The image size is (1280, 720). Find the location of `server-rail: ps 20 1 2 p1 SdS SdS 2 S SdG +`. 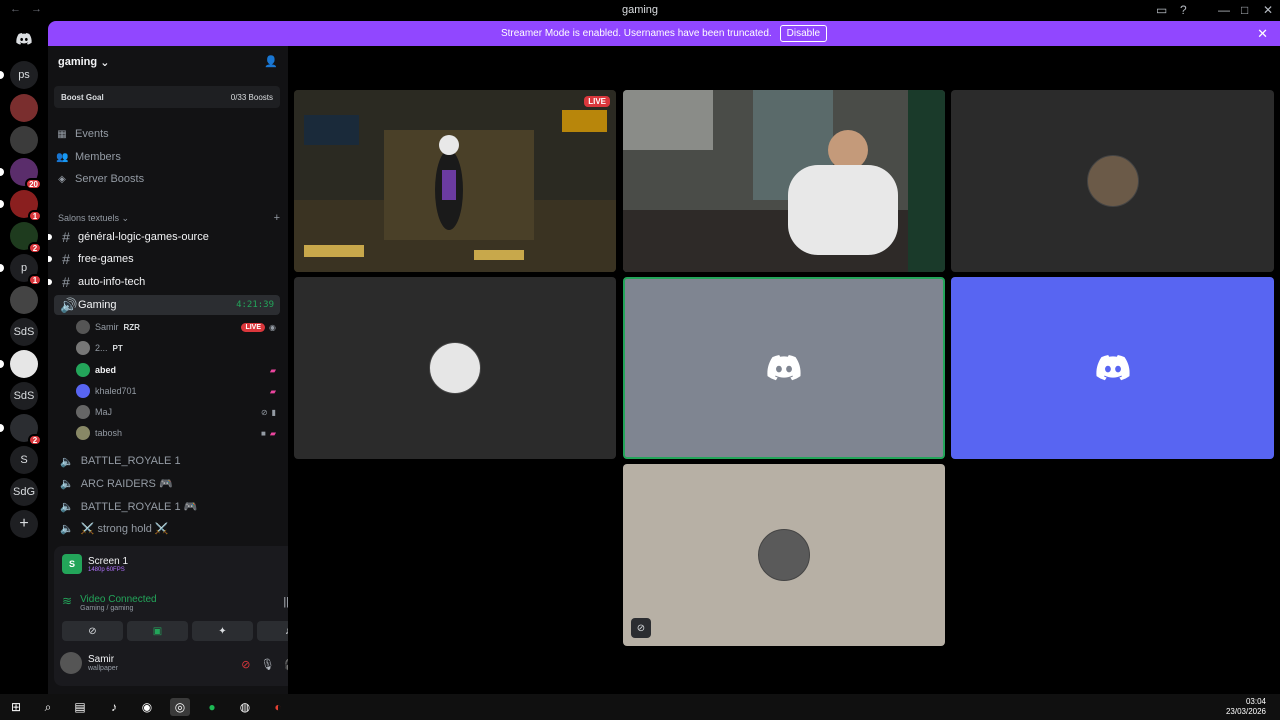

server-rail: ps 20 1 2 p1 SdS SdS 2 S SdG + is located at coordinates (24, 357).